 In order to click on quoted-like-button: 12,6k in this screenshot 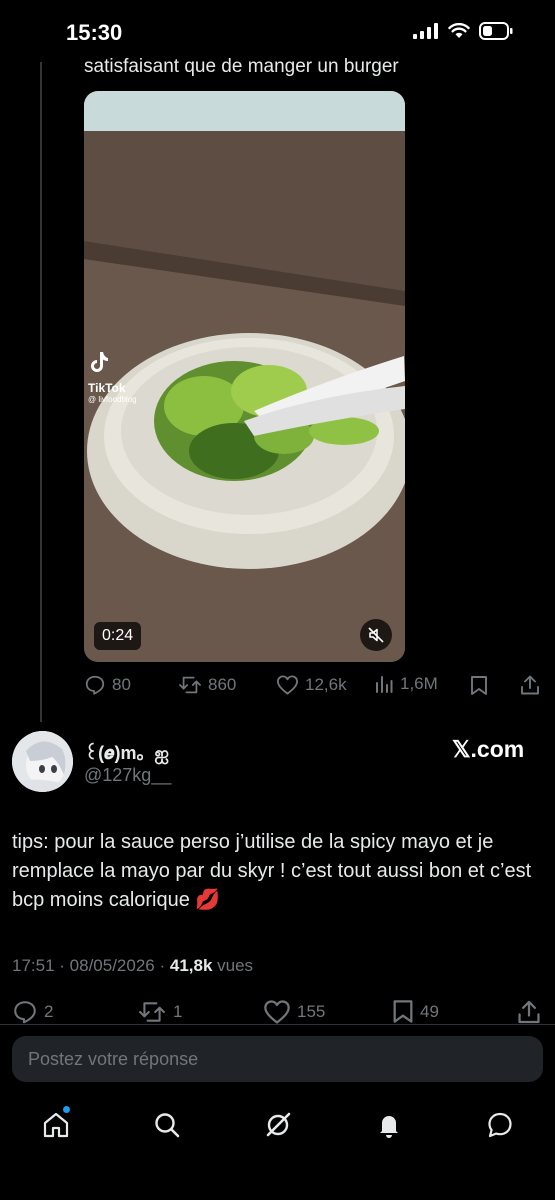, I will do `click(311, 685)`.